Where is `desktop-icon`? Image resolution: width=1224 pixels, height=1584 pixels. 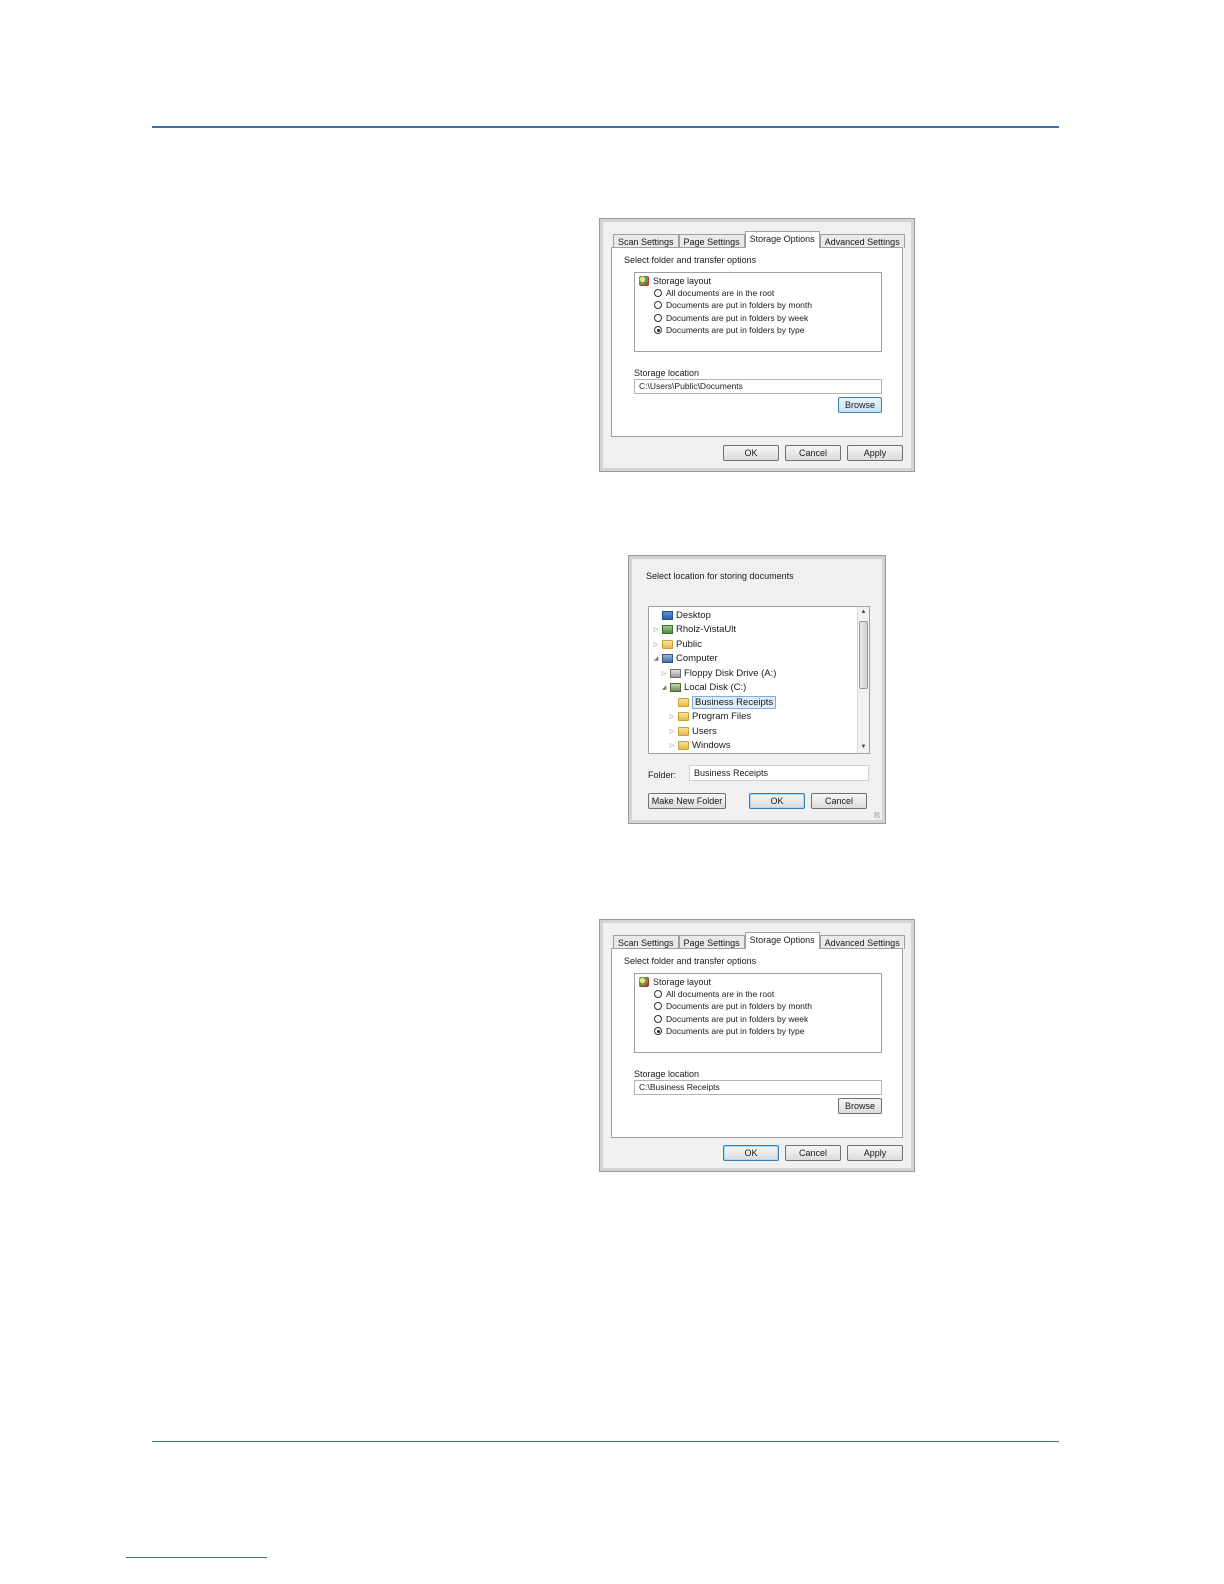 desktop-icon is located at coordinates (667, 615).